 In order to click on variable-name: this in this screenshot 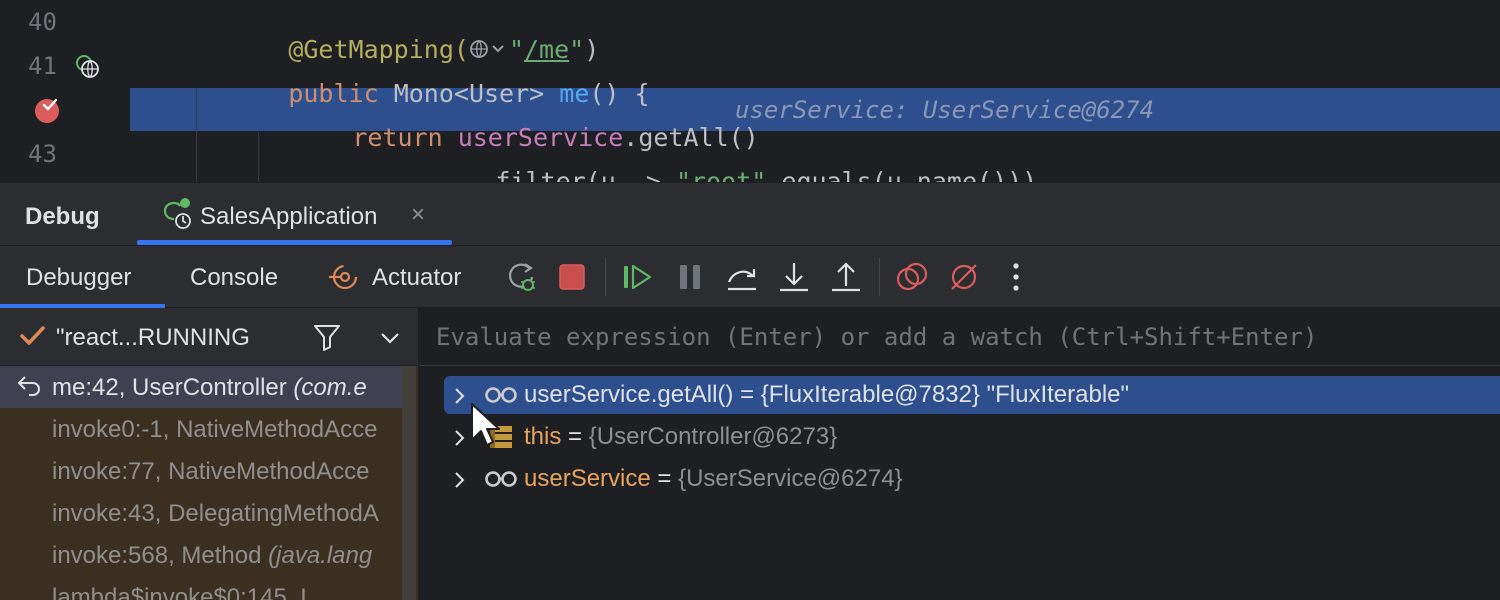, I will do `click(543, 436)`.